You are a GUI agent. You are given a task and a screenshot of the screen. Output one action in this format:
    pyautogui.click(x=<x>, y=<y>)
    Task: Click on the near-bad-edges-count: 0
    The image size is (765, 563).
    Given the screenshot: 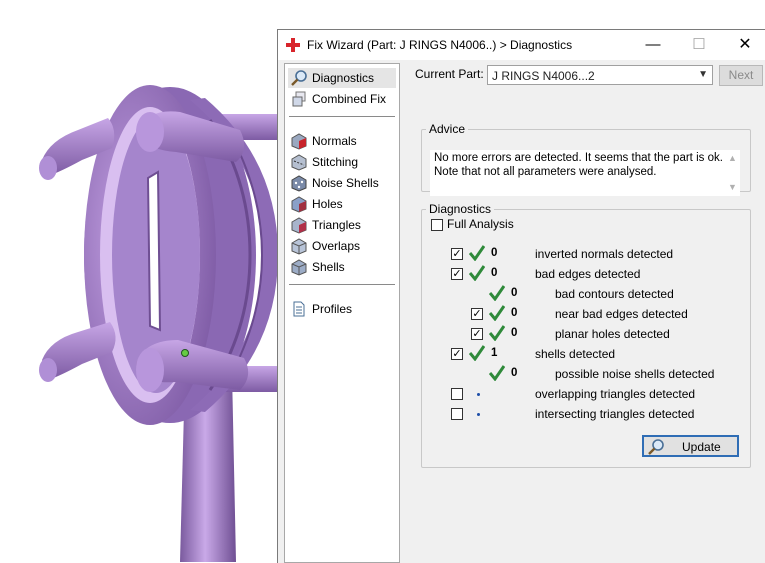 What is the action you would take?
    pyautogui.click(x=514, y=313)
    